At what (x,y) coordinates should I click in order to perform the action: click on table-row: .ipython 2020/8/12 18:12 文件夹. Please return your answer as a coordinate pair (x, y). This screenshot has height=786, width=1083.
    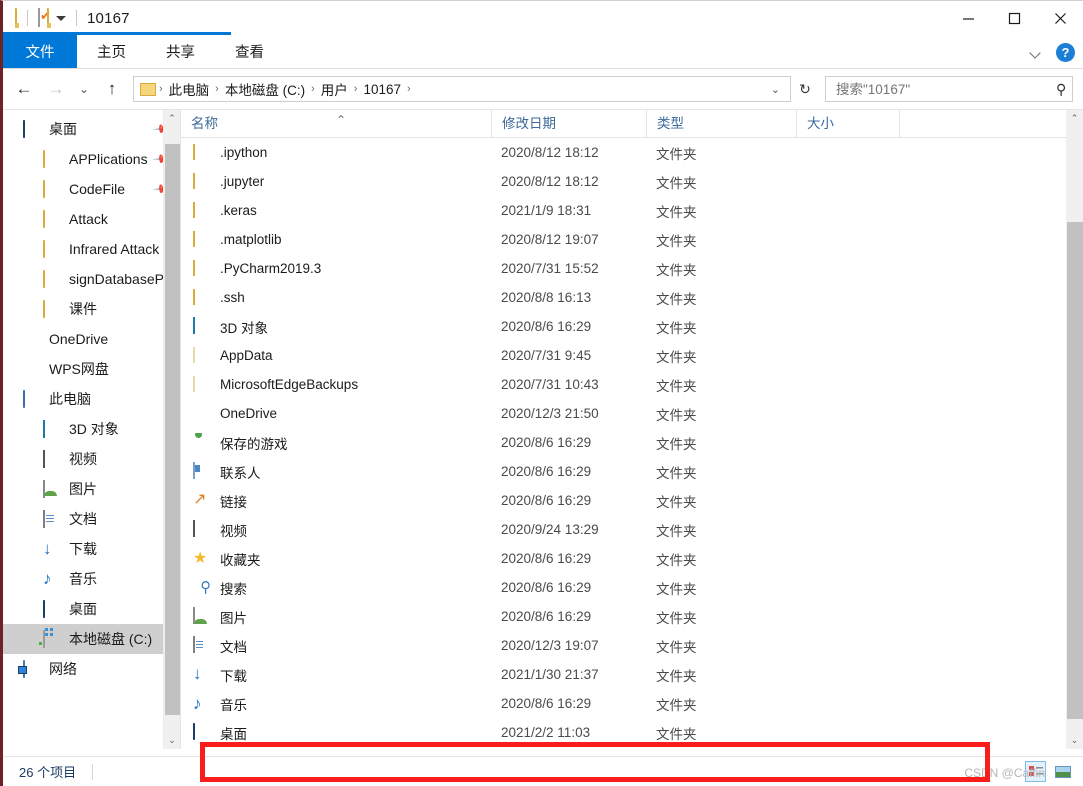
    Looking at the image, I should click on (632, 152).